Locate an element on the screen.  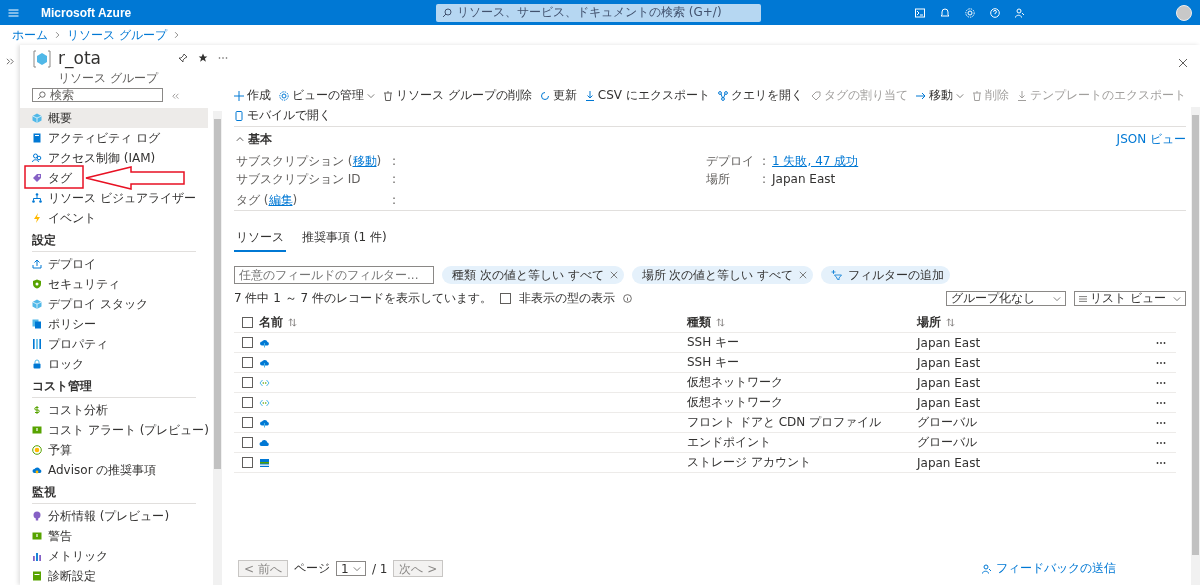
section-heading: 基本 is located at coordinates (254, 139).